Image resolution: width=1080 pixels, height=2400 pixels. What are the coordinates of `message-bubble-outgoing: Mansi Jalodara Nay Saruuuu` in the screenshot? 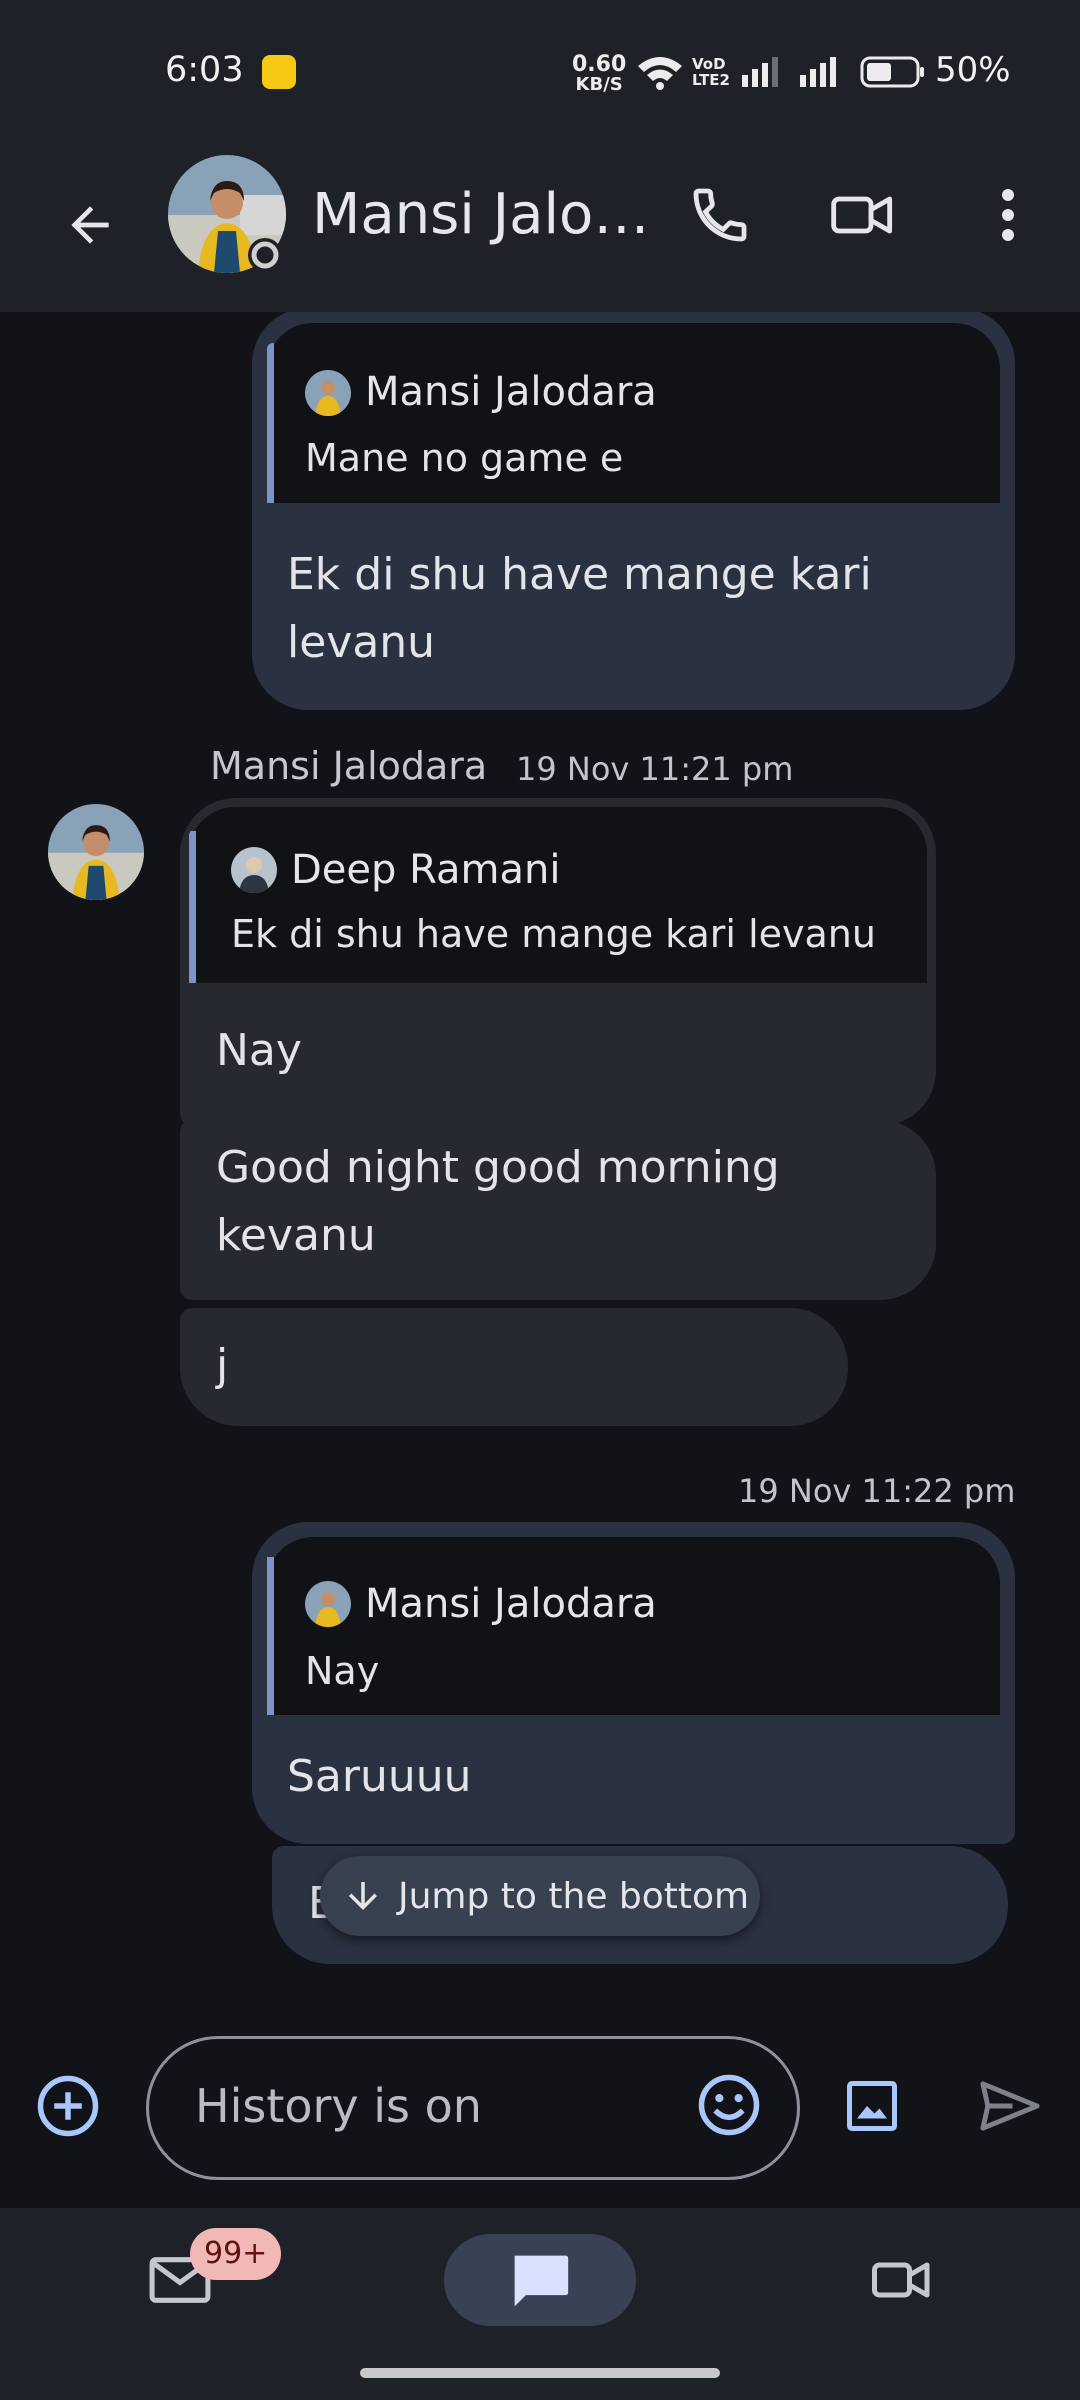 It's located at (633, 1683).